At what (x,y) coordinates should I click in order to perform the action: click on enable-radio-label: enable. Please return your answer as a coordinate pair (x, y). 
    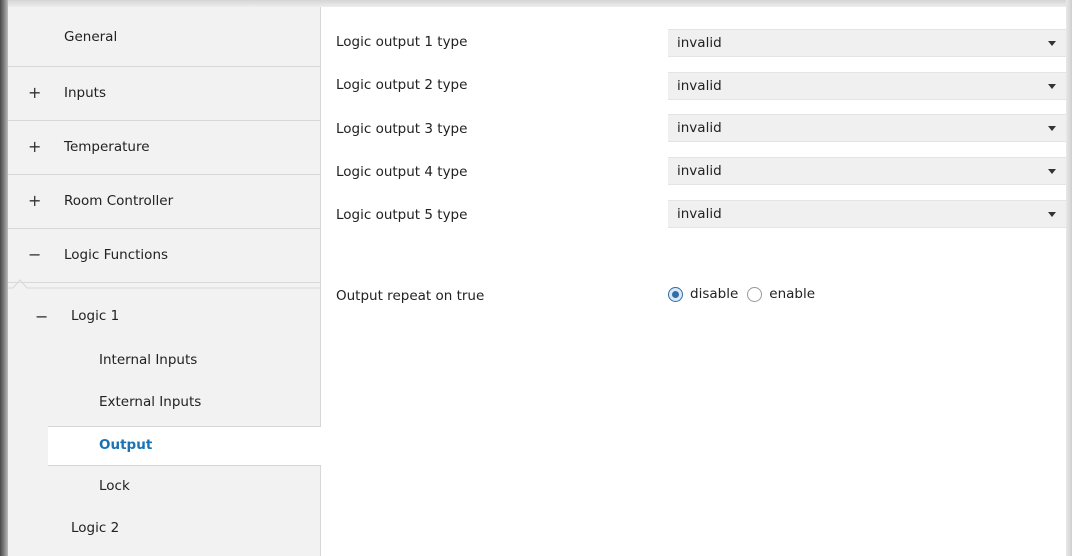
    Looking at the image, I should click on (792, 294).